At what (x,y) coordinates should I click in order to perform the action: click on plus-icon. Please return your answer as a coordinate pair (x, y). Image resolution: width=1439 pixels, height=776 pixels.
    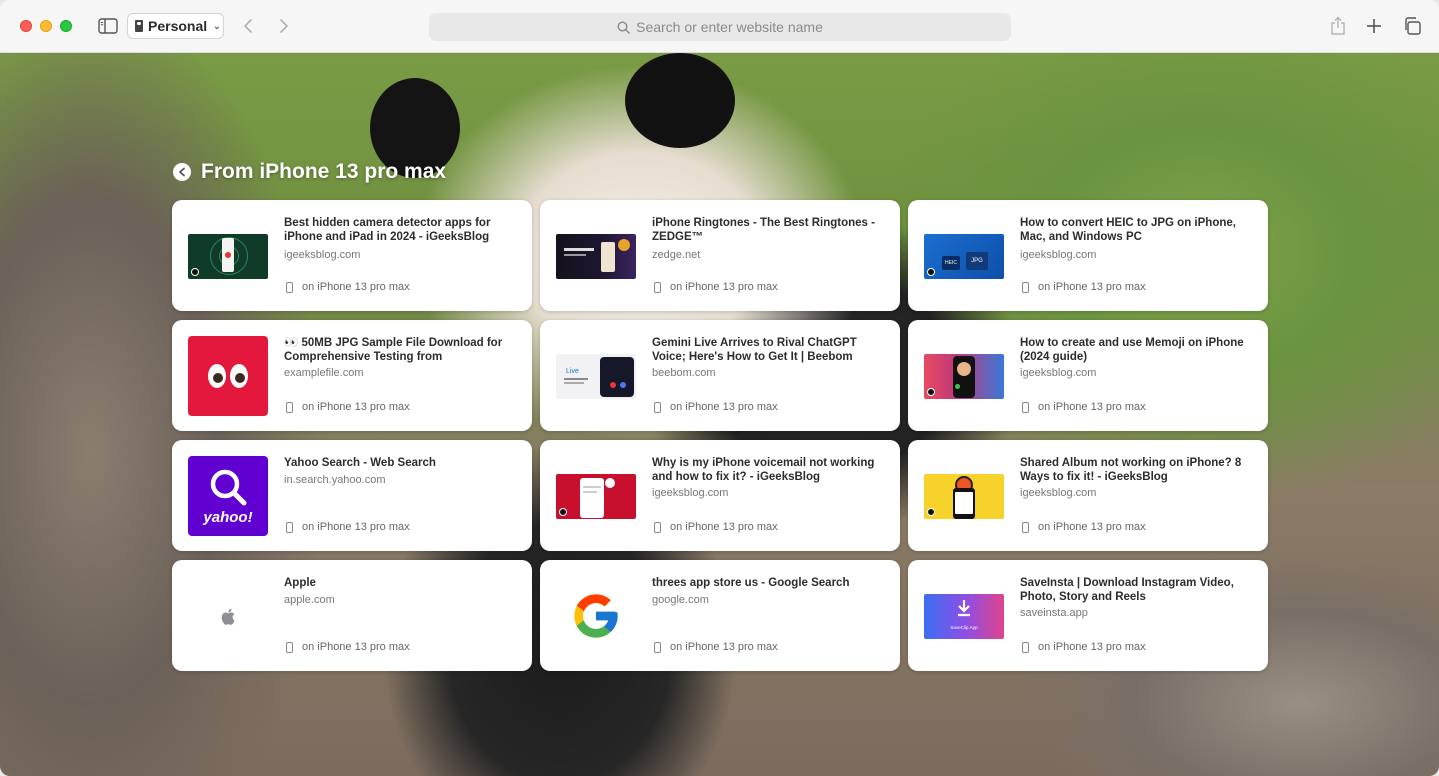
    Looking at the image, I should click on (1374, 26).